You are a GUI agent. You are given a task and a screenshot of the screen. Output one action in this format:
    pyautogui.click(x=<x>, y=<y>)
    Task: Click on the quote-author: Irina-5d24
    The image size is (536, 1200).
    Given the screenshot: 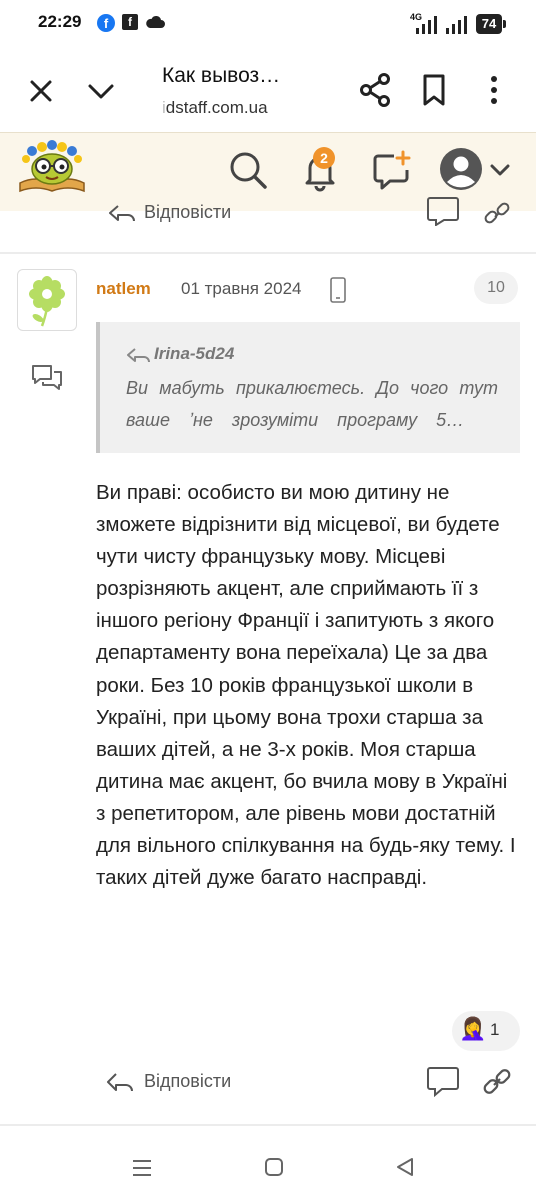 What is the action you would take?
    pyautogui.click(x=194, y=354)
    